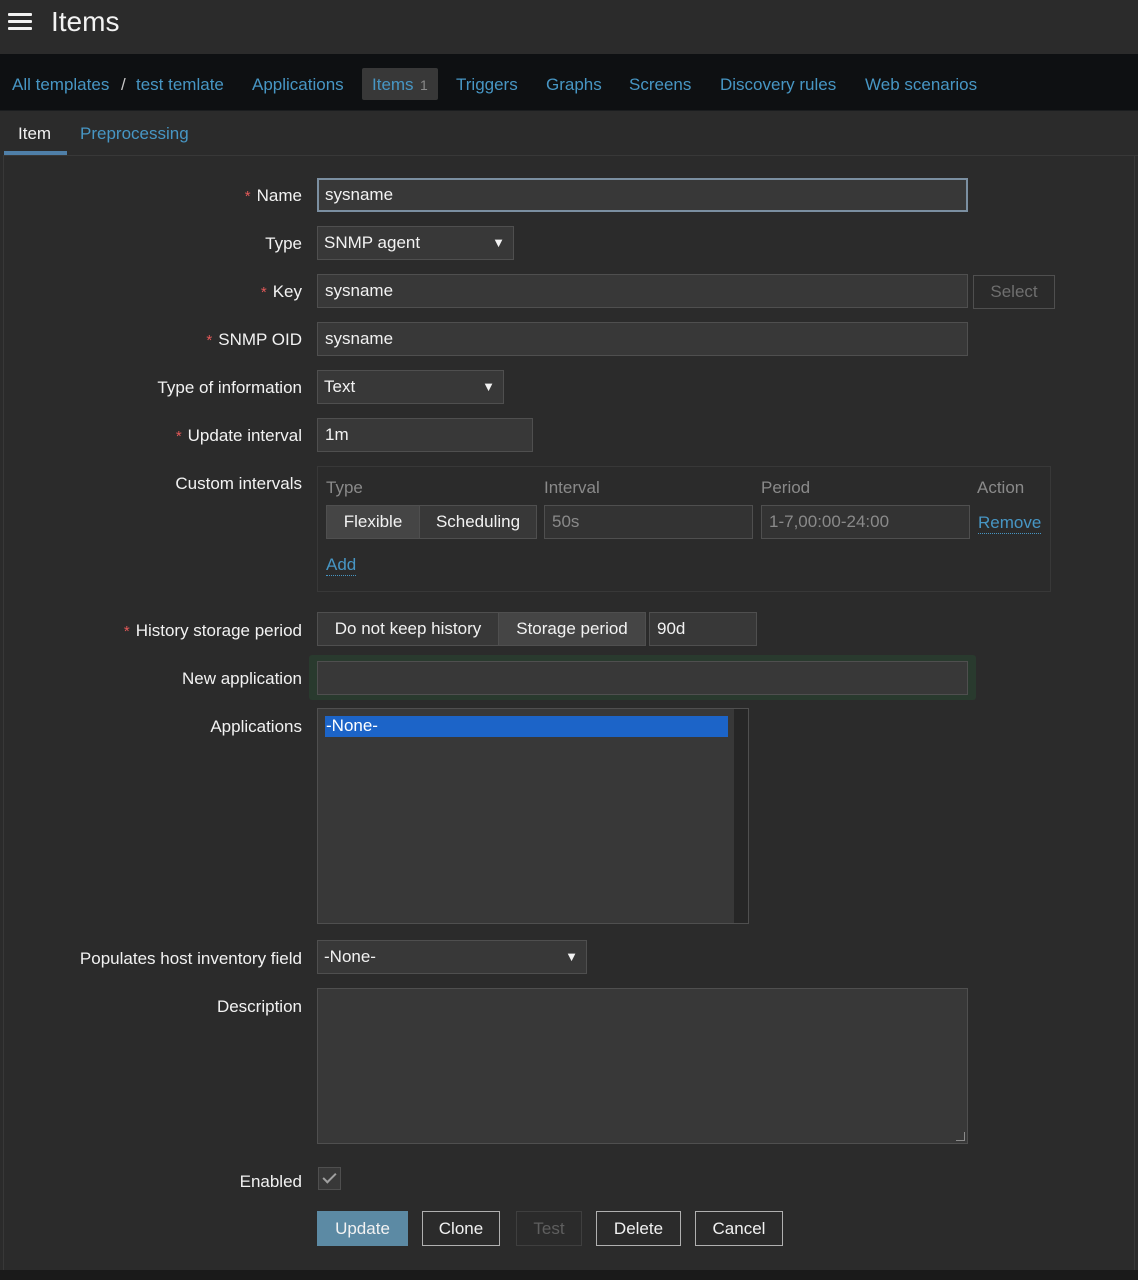  What do you see at coordinates (778, 85) in the screenshot?
I see `nav-discovery-rules-link: Discovery rules` at bounding box center [778, 85].